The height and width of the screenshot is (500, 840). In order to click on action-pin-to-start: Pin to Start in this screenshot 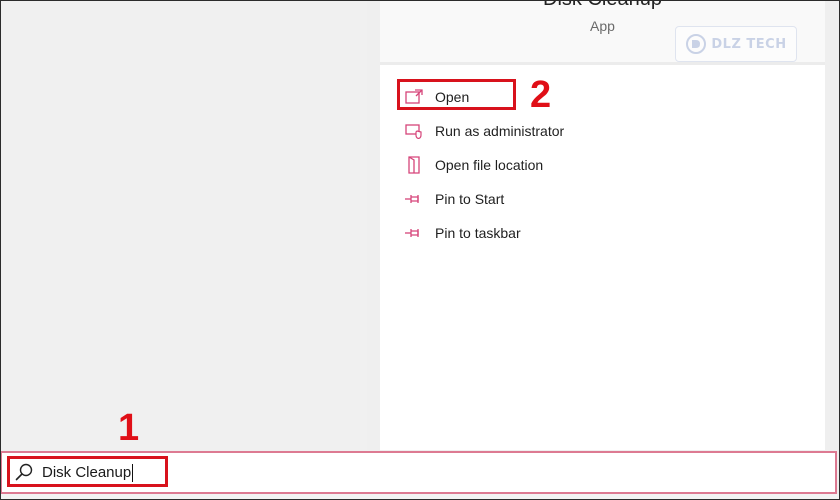, I will do `click(604, 199)`.